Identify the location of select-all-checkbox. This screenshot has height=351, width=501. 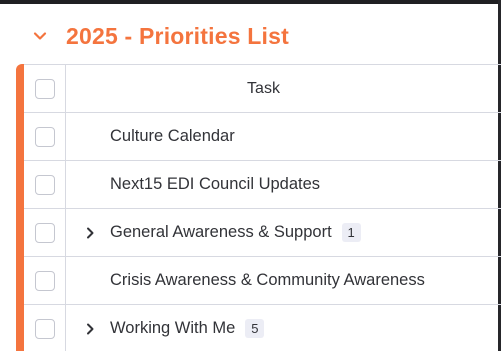
(44, 88).